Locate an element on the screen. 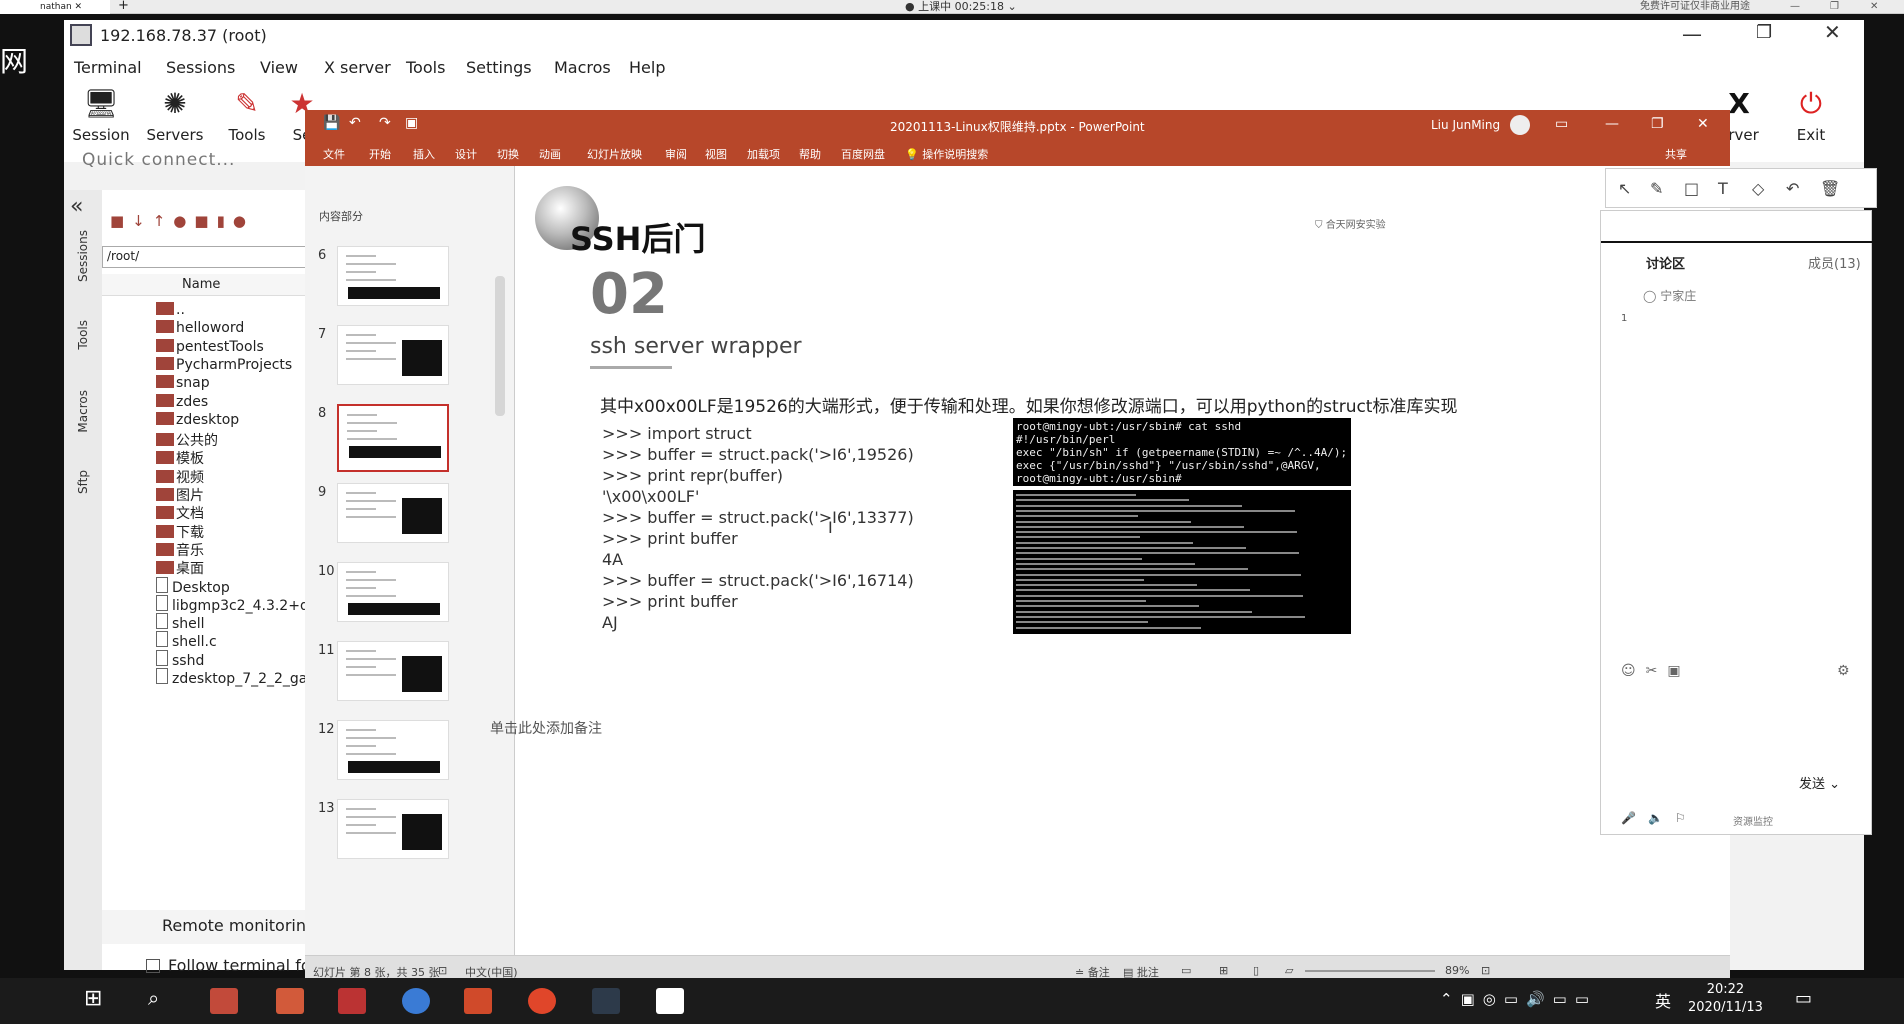  checkbox-box is located at coordinates (153, 966).